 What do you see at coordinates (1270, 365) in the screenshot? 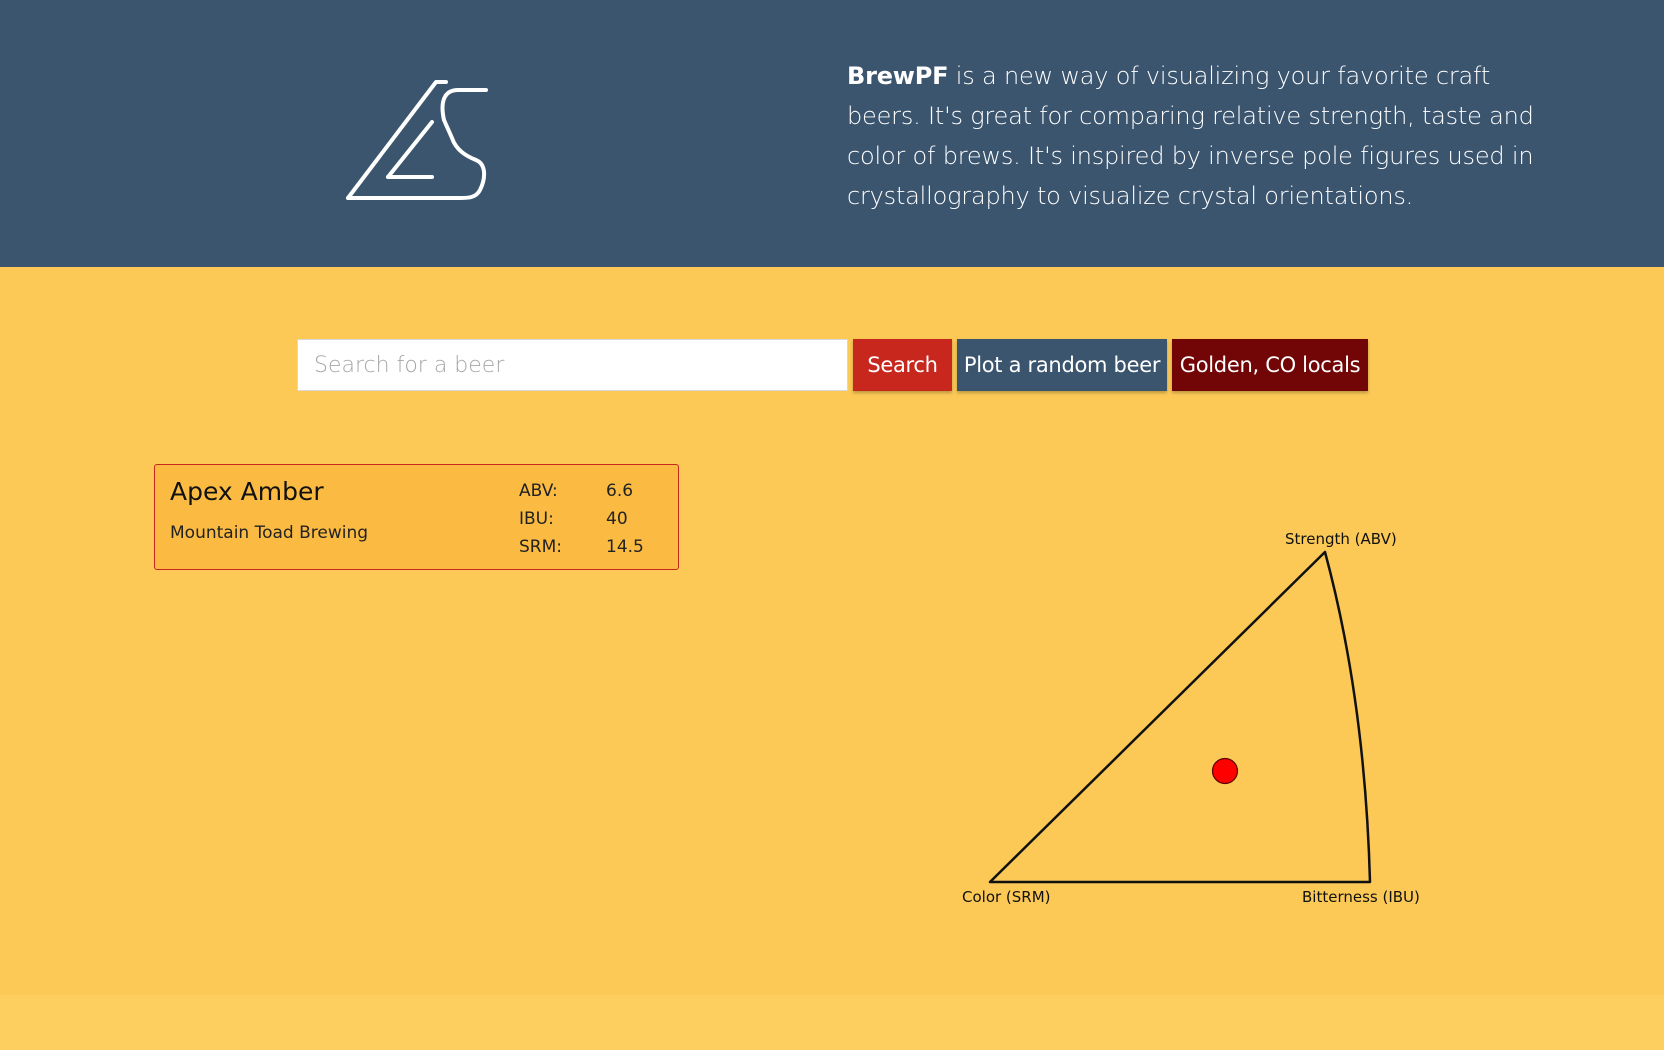
I see `golden-co-locals-button: Golden, CO locals` at bounding box center [1270, 365].